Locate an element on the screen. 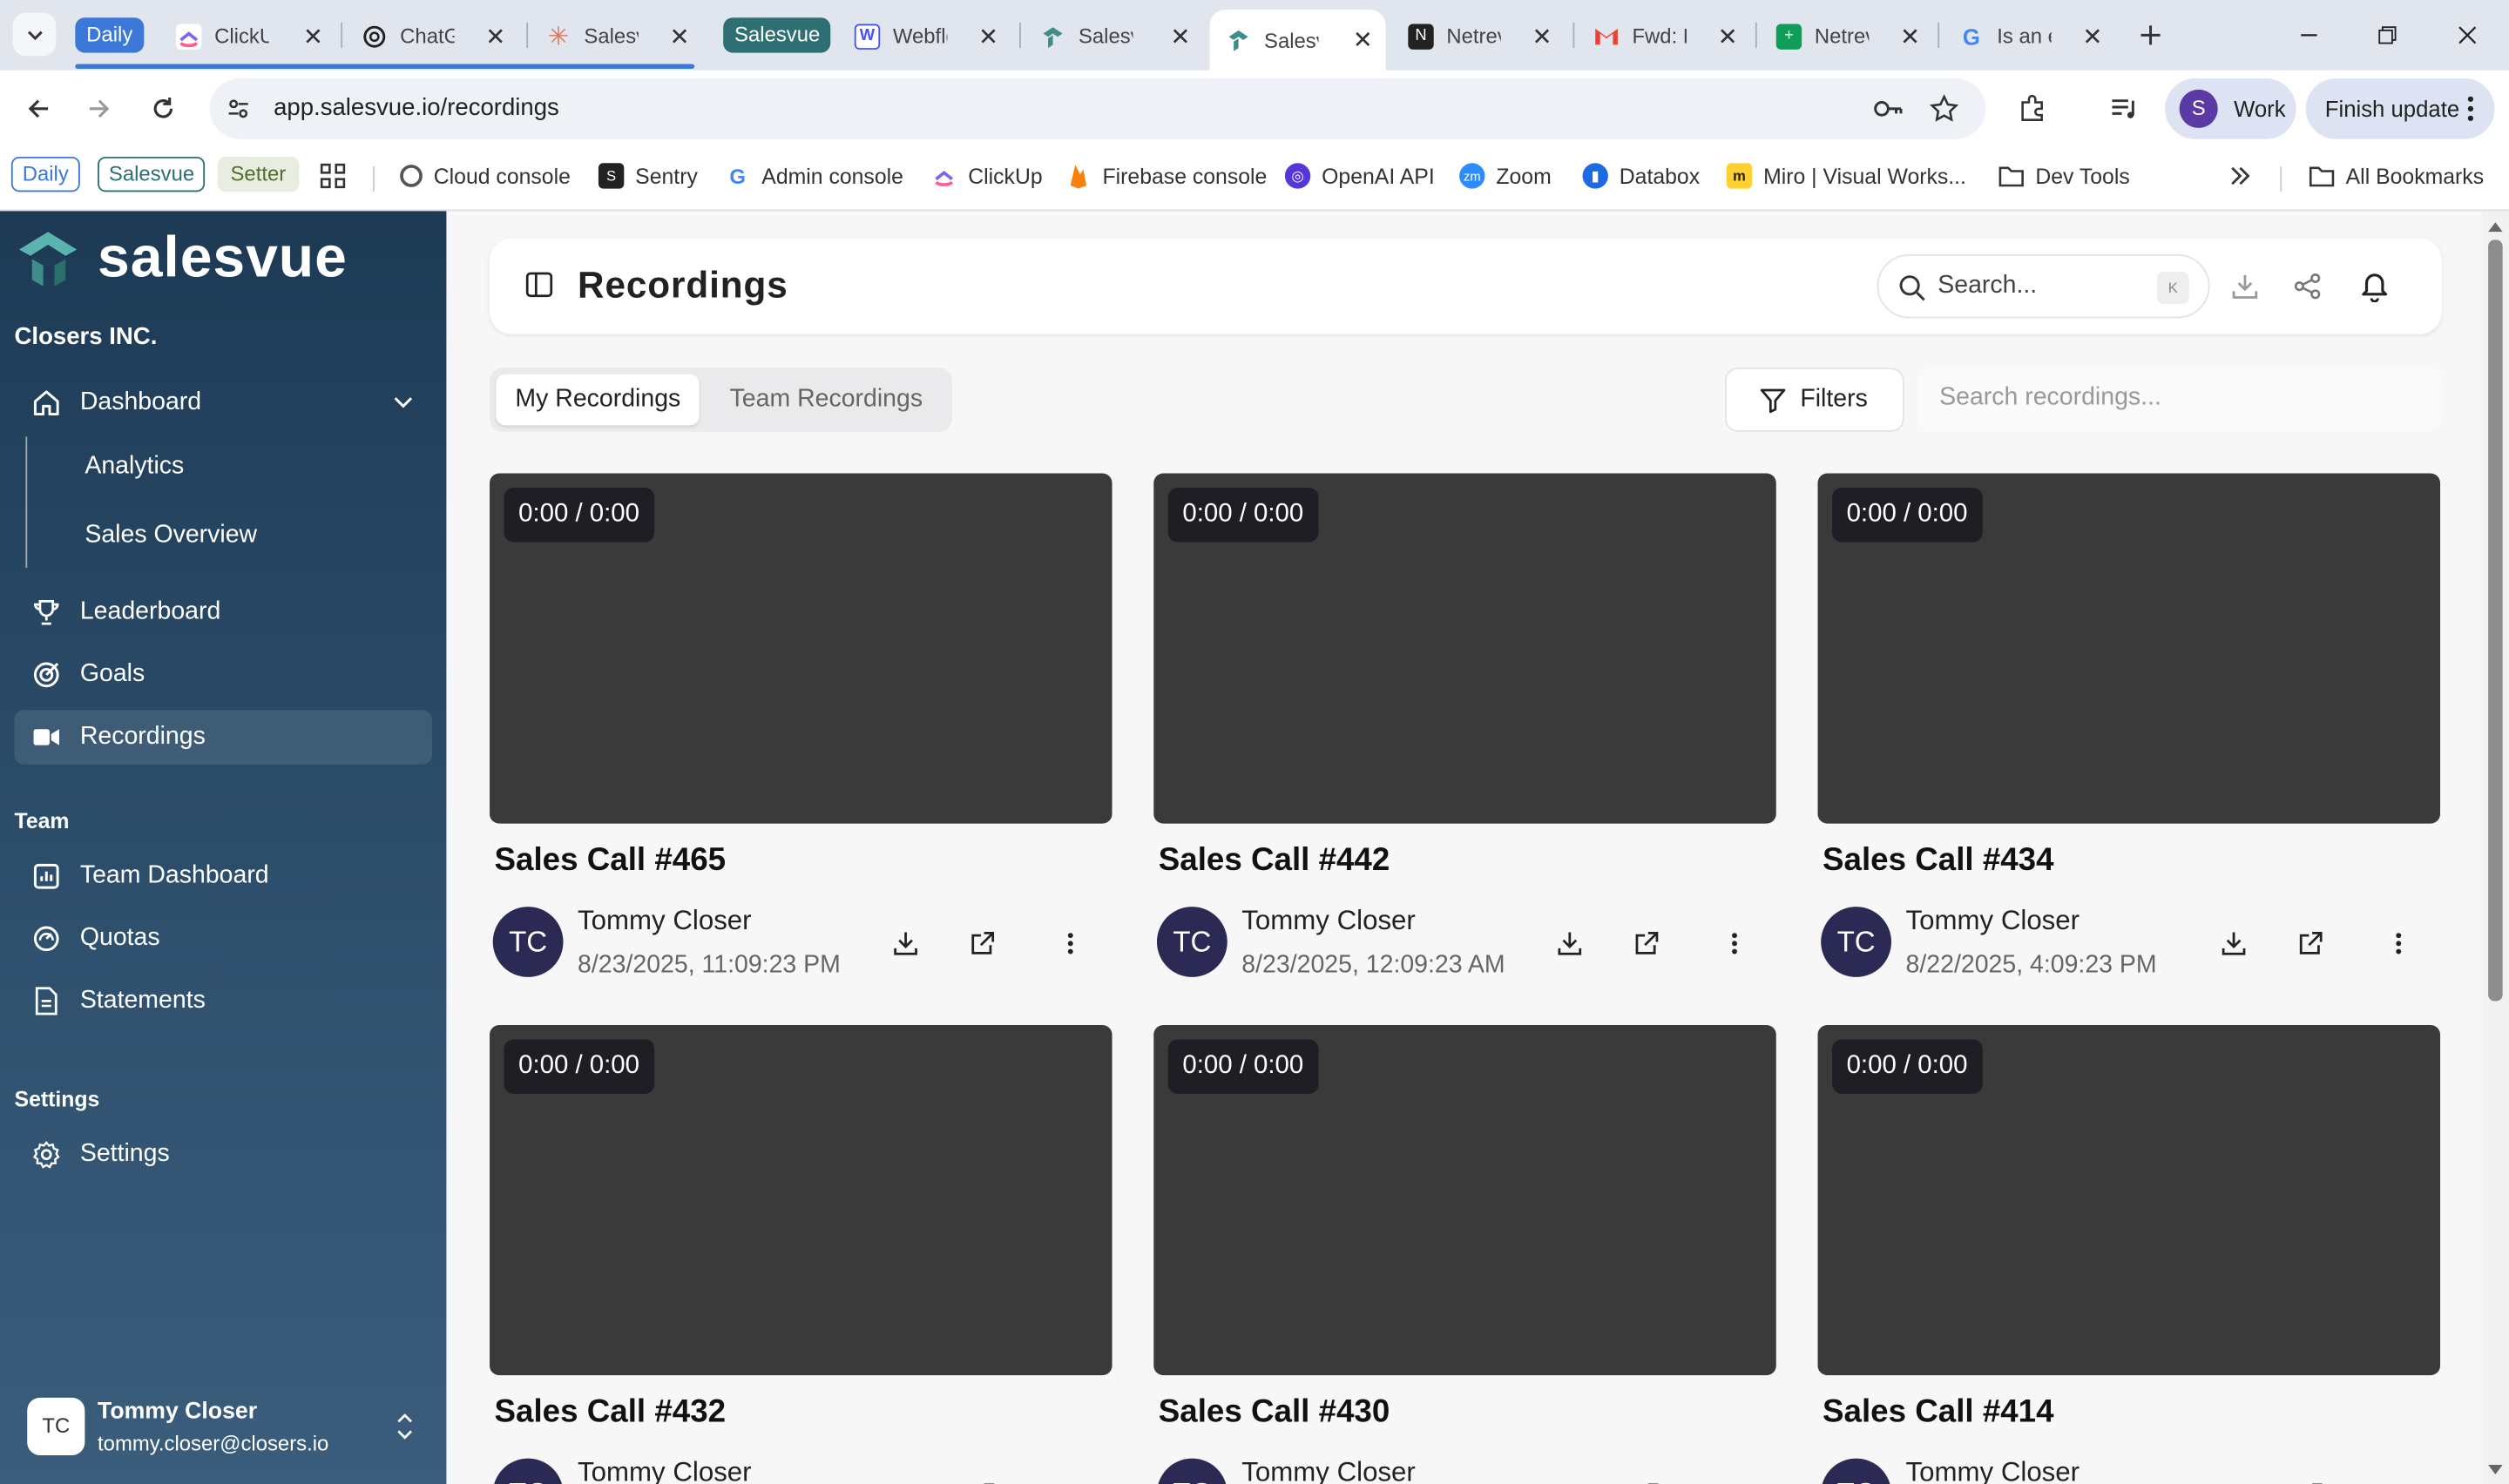  nav-leaderboard: Leaderboard is located at coordinates (223, 612).